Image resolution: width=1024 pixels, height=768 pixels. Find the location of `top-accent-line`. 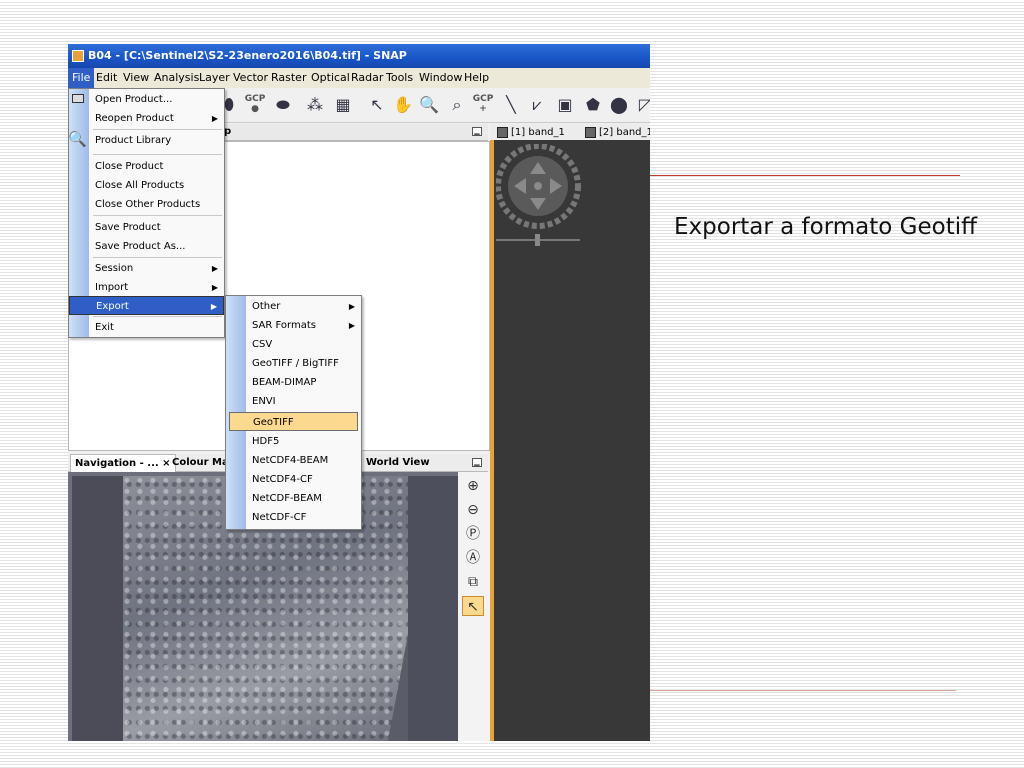

top-accent-line is located at coordinates (805, 175).